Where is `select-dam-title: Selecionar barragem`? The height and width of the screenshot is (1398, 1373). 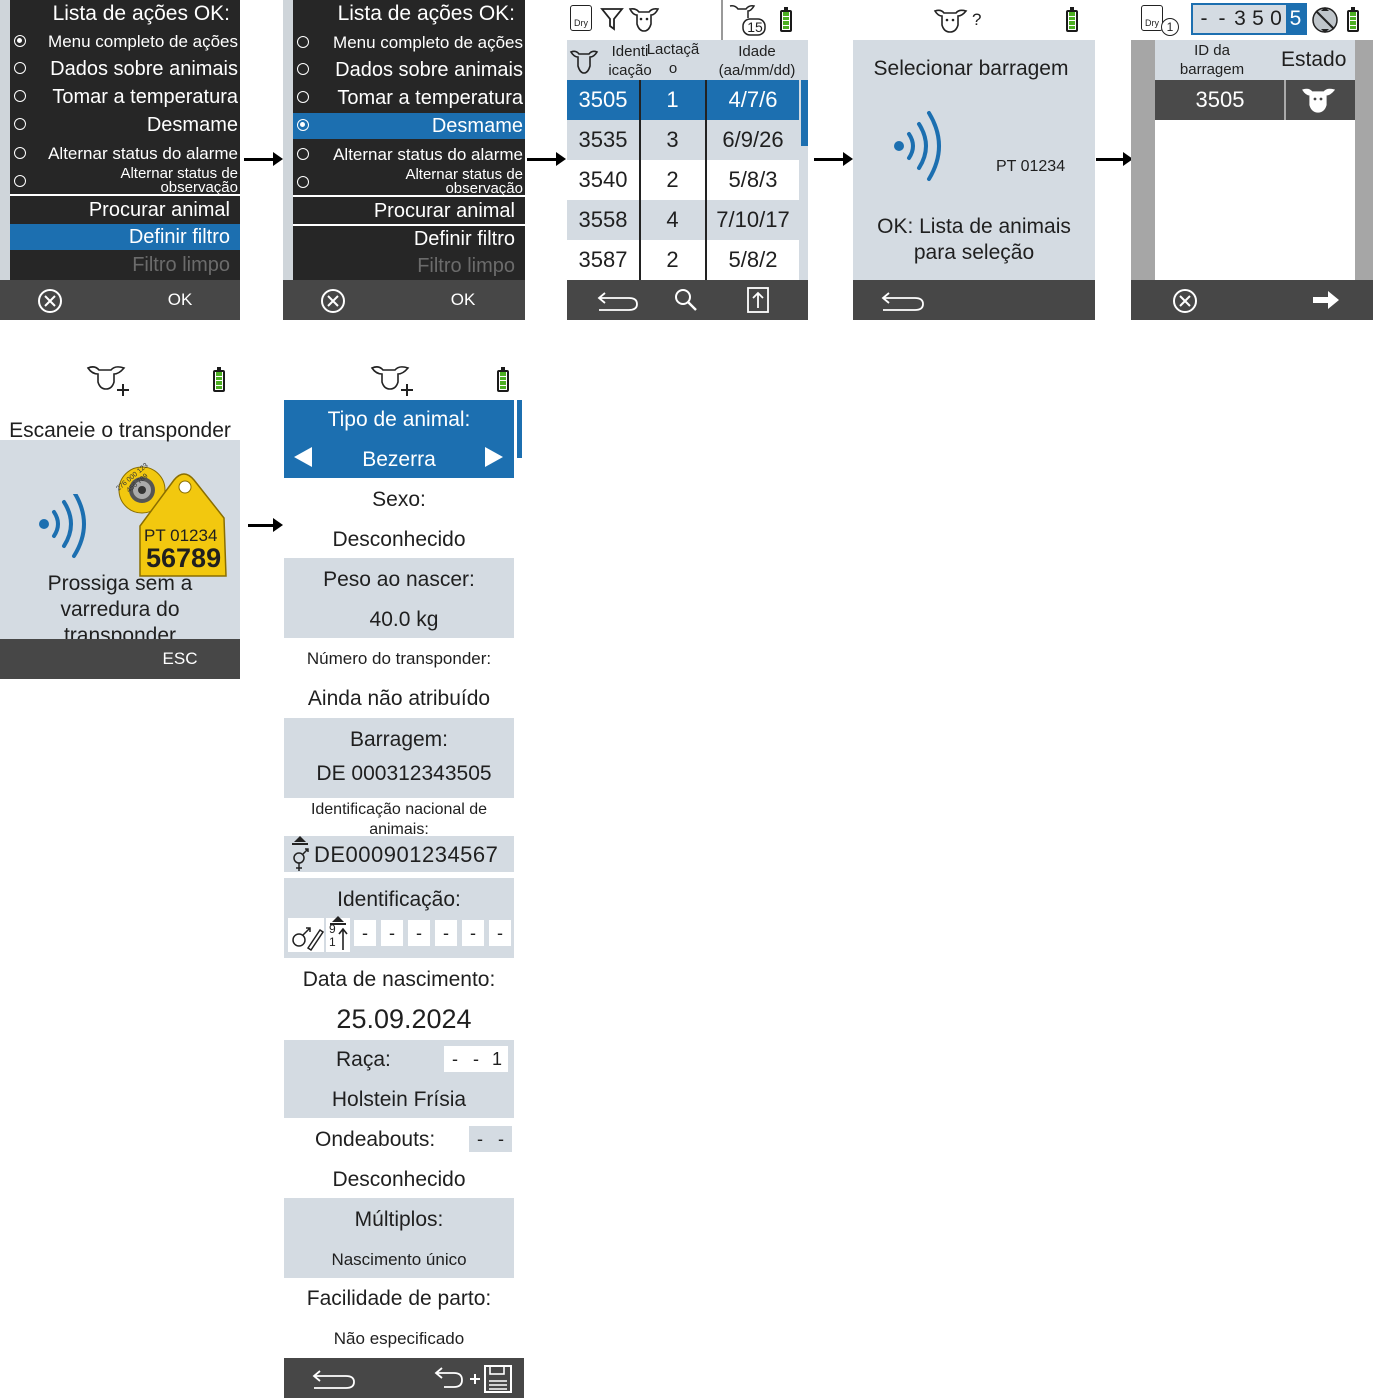 select-dam-title: Selecionar barragem is located at coordinates (971, 68).